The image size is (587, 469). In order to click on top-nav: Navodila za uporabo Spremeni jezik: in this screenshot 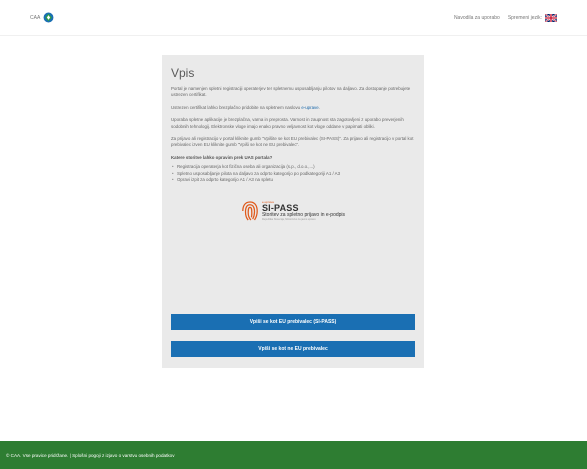, I will do `click(505, 17)`.